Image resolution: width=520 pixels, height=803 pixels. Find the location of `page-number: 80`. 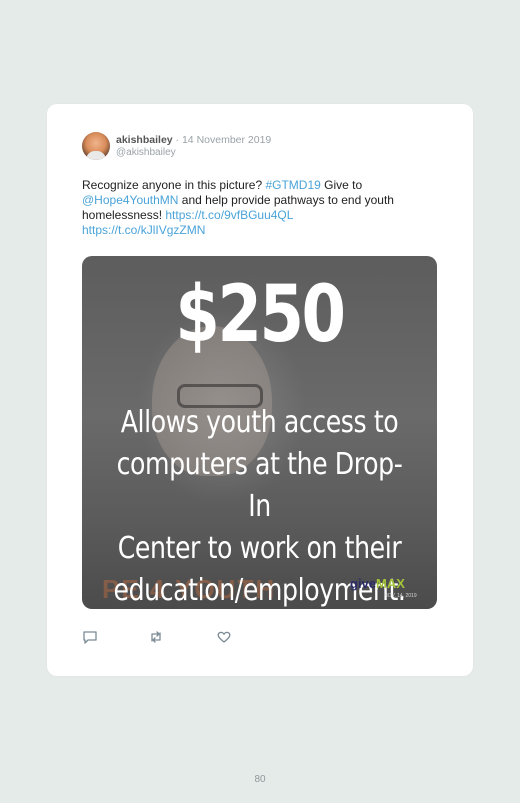

page-number: 80 is located at coordinates (260, 779).